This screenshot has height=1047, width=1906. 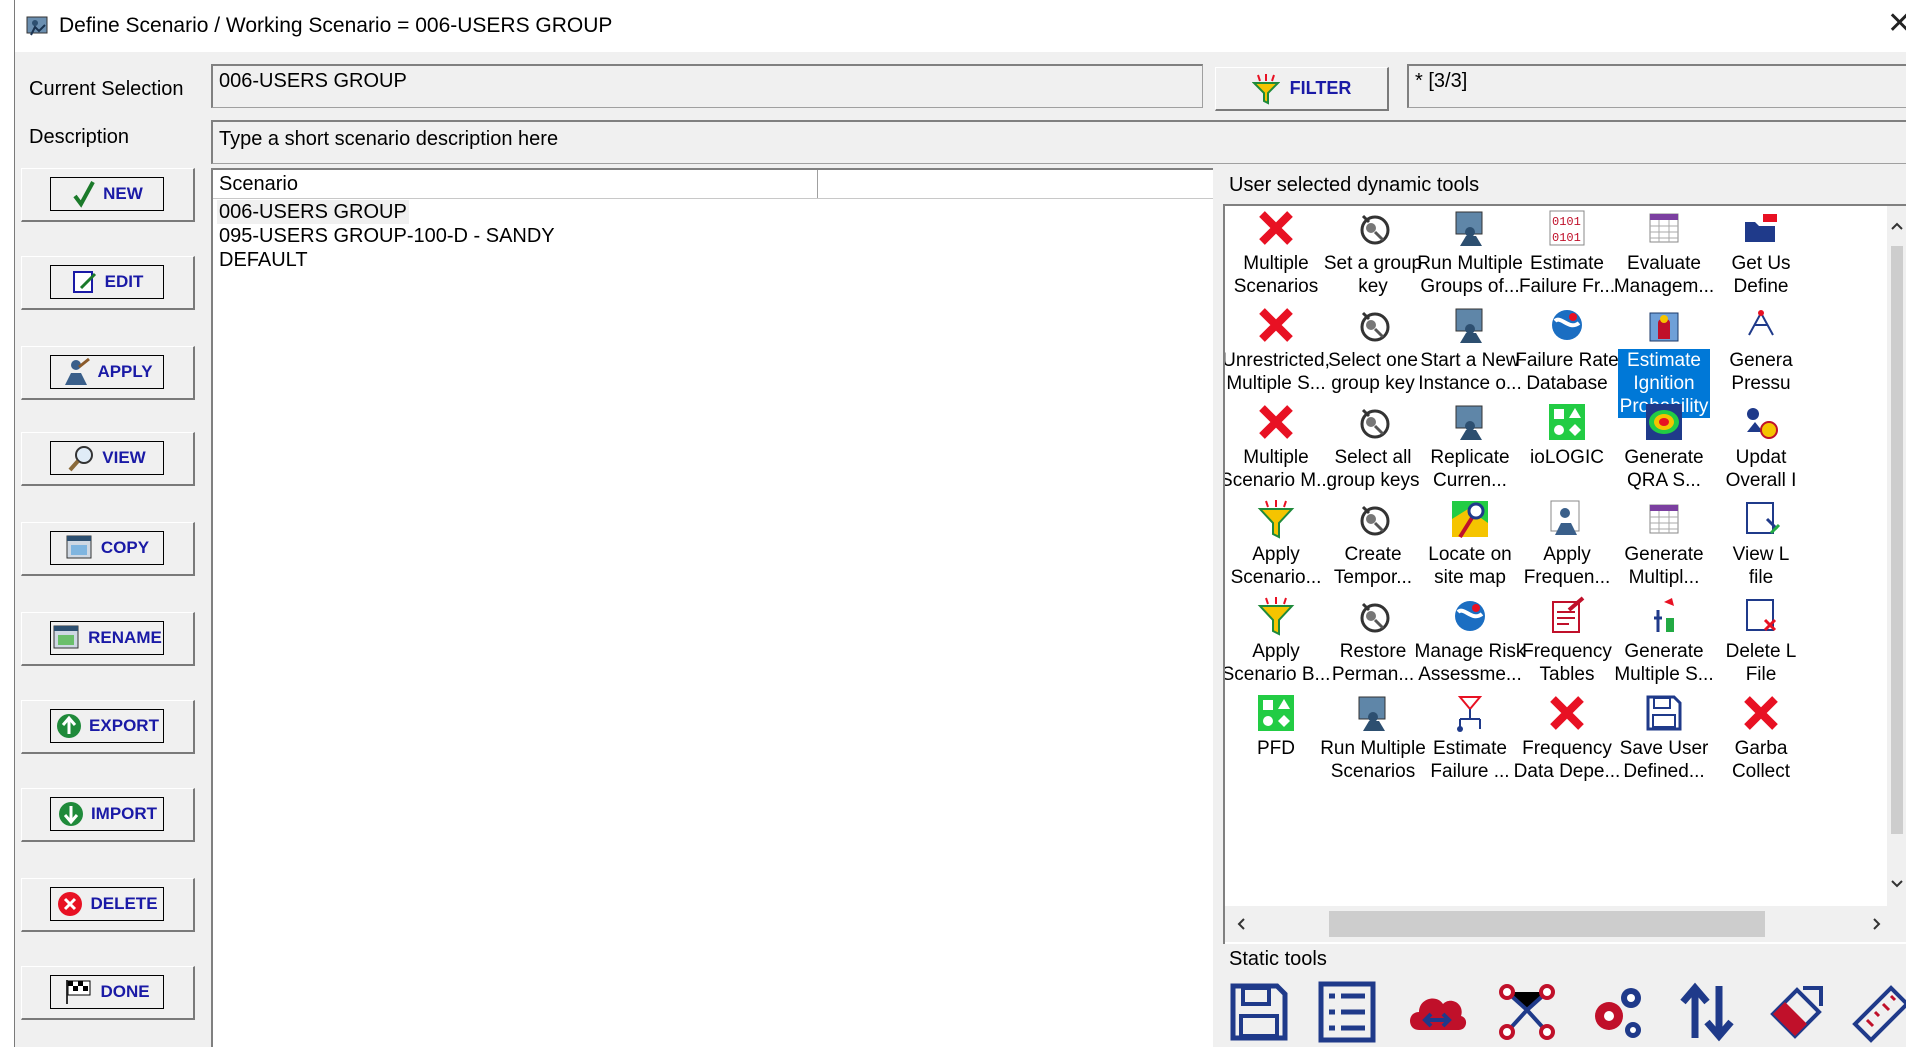 I want to click on ruler-icon, so click(x=1878, y=1012).